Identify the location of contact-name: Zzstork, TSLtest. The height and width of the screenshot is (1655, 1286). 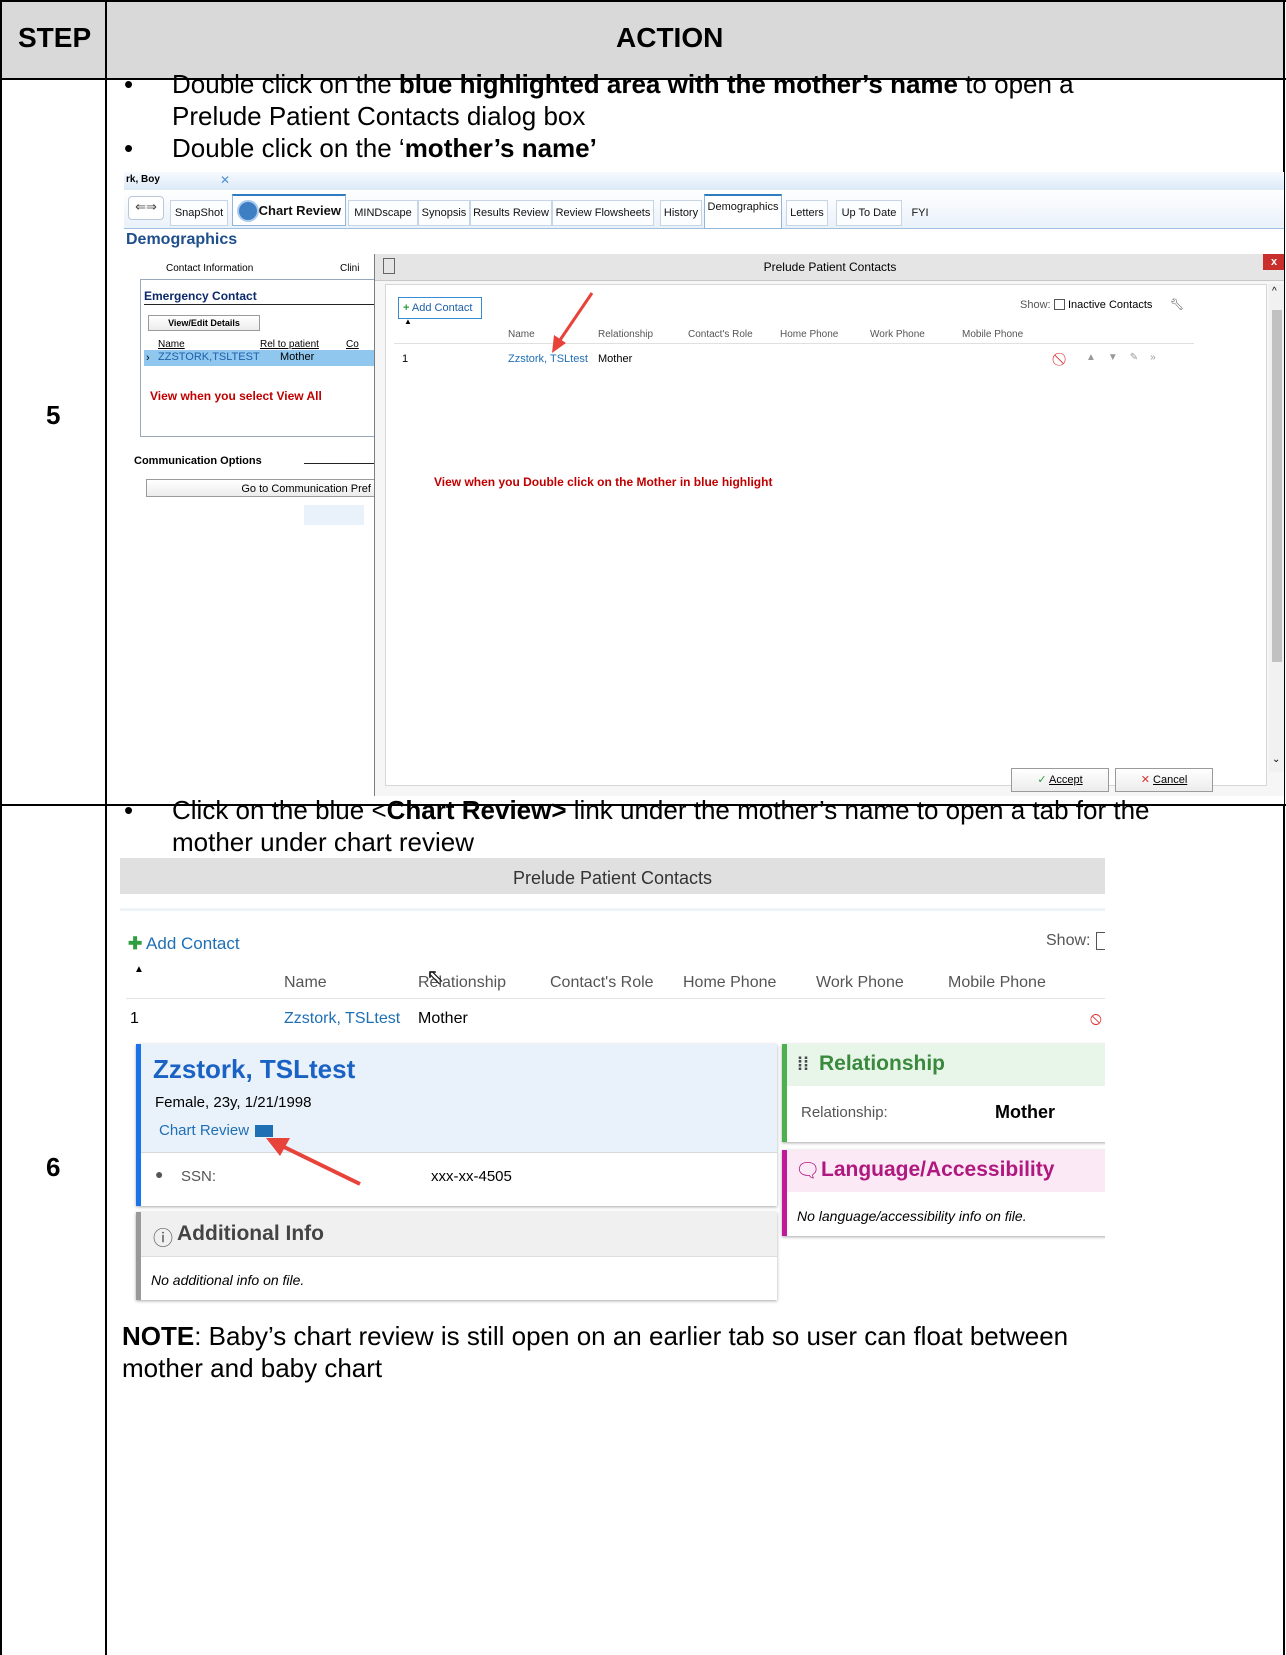
(254, 1069).